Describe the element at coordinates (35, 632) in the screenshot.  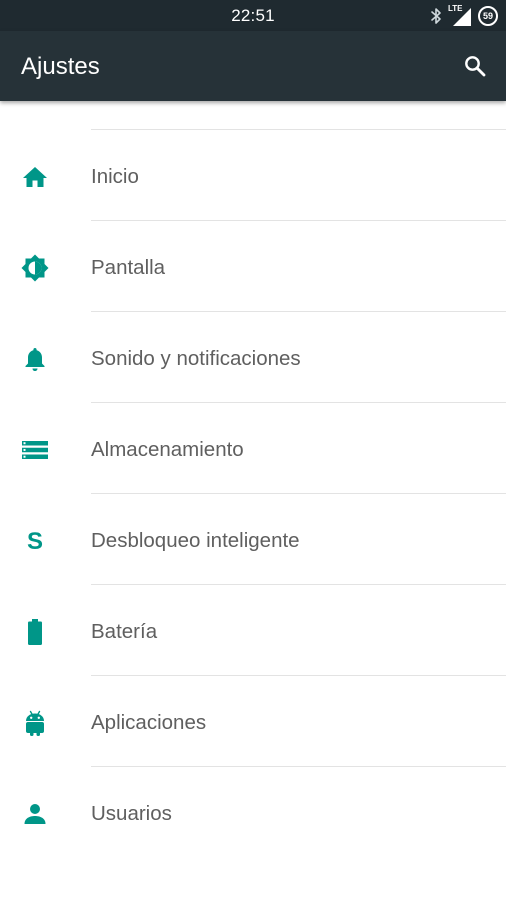
I see `battery-icon` at that location.